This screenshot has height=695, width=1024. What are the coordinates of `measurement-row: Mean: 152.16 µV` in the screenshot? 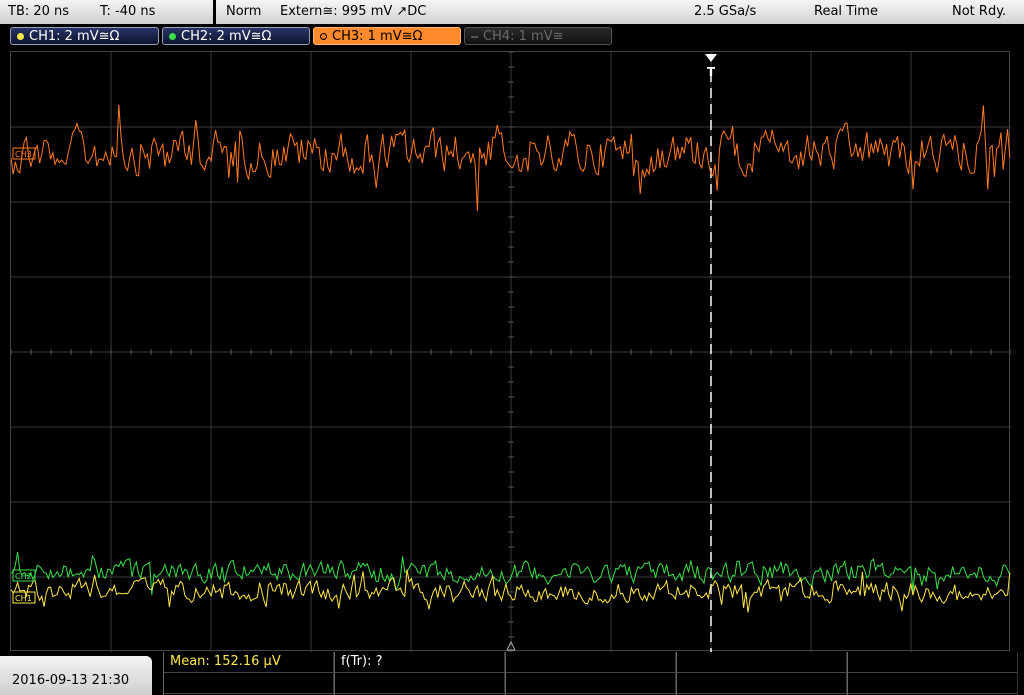 It's located at (248, 662).